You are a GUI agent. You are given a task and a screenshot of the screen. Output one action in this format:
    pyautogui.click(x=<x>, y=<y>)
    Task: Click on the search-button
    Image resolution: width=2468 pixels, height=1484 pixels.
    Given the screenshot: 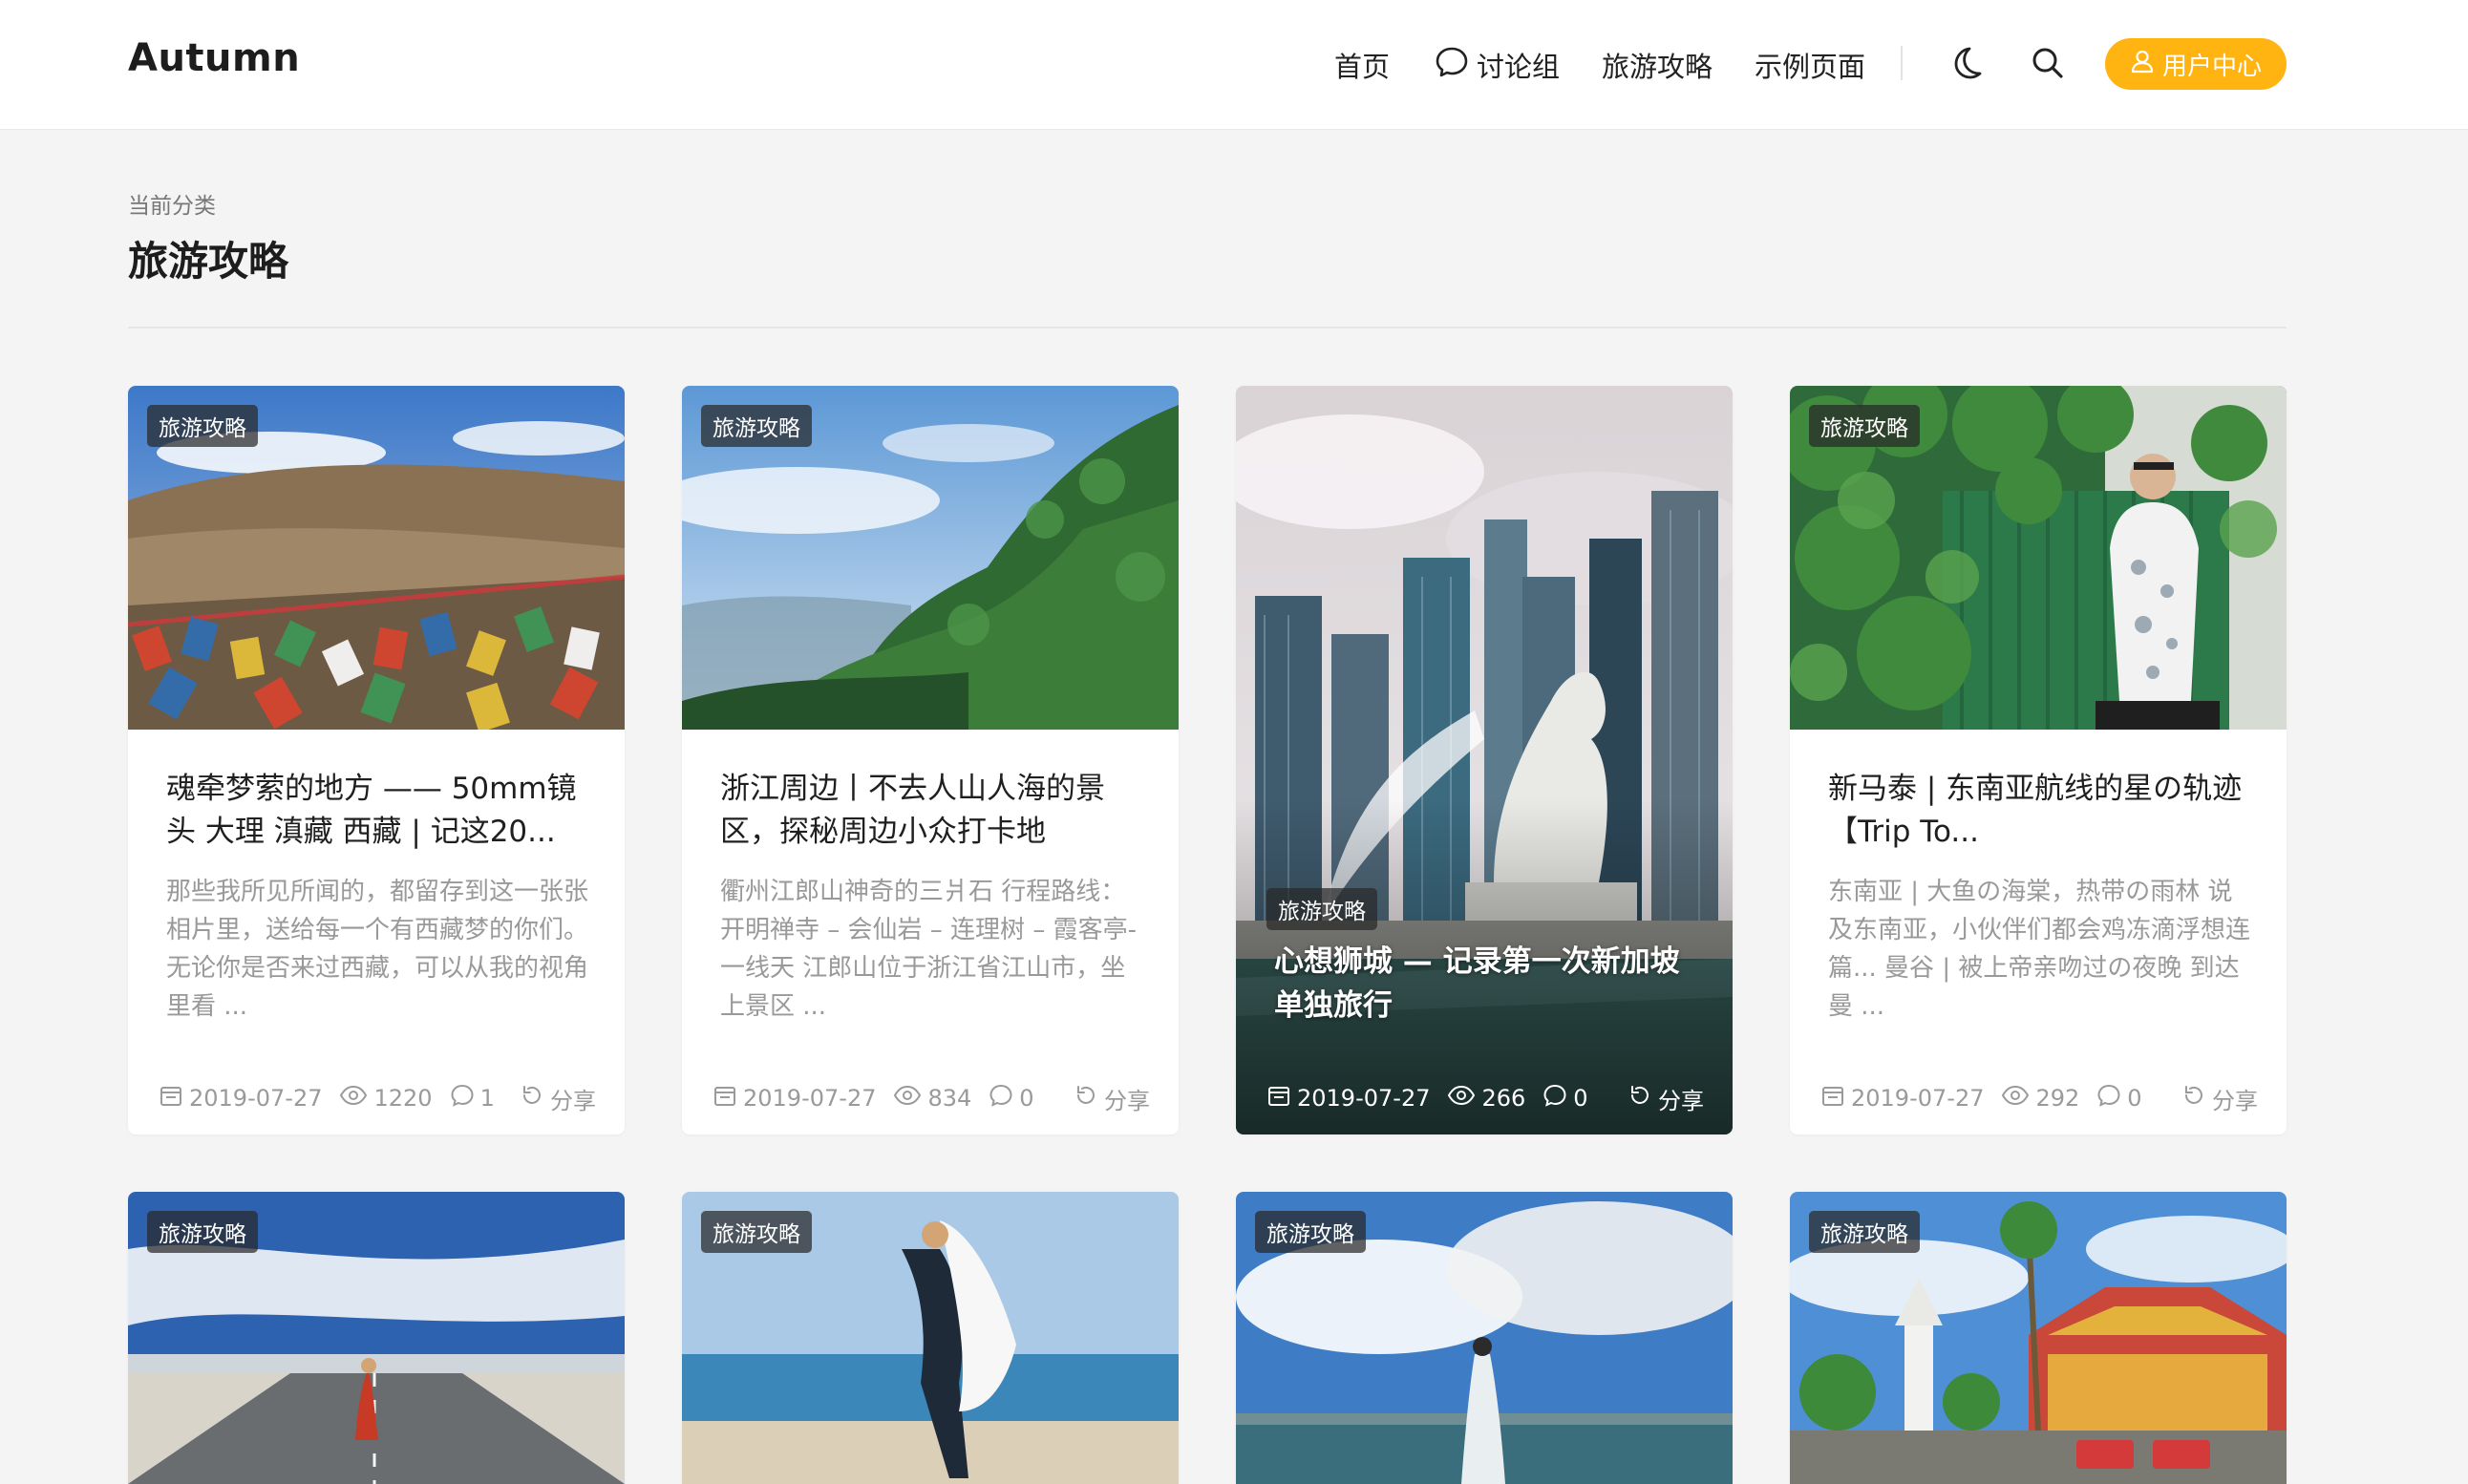 What is the action you would take?
    pyautogui.click(x=2048, y=65)
    